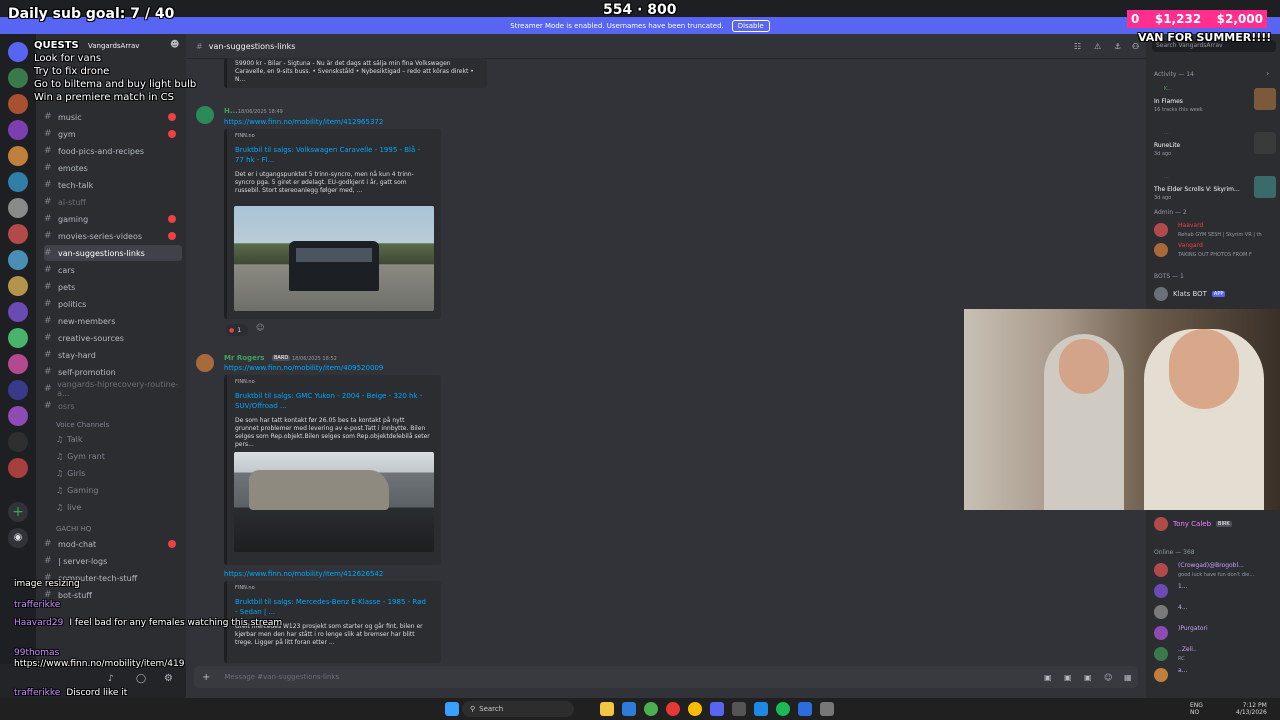 Image resolution: width=1280 pixels, height=720 pixels. I want to click on chrome-icon, so click(651, 709).